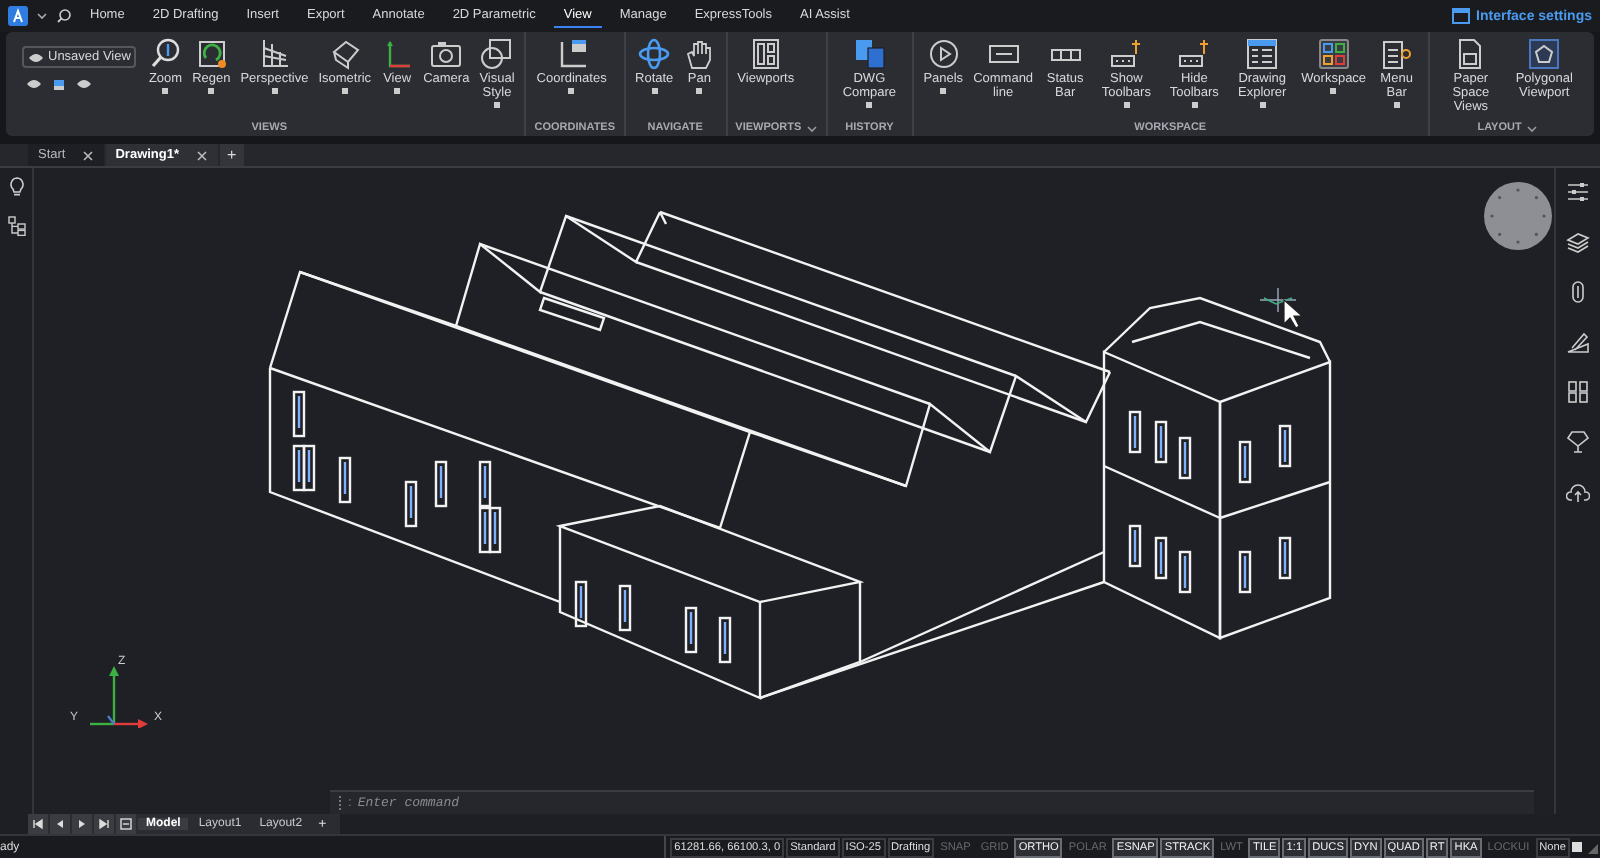 The height and width of the screenshot is (858, 1600). What do you see at coordinates (274, 54) in the screenshot?
I see `perspective-grid-icon` at bounding box center [274, 54].